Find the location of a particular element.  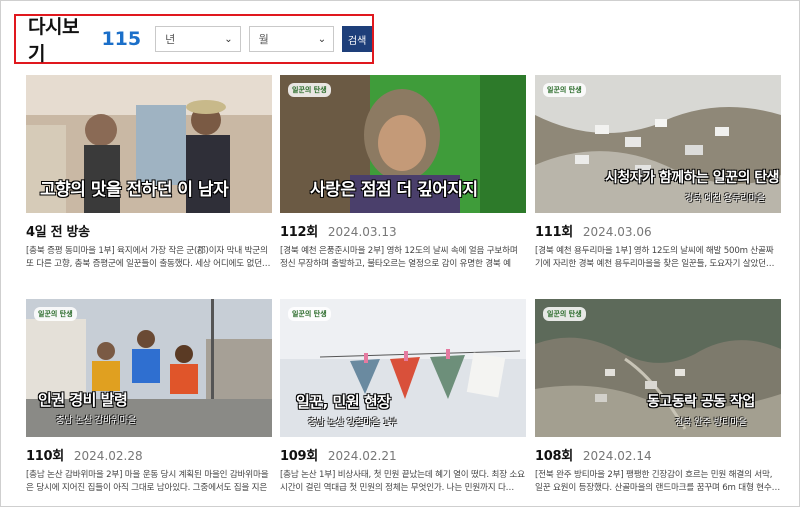

episode-number: 110회 is located at coordinates (45, 456).